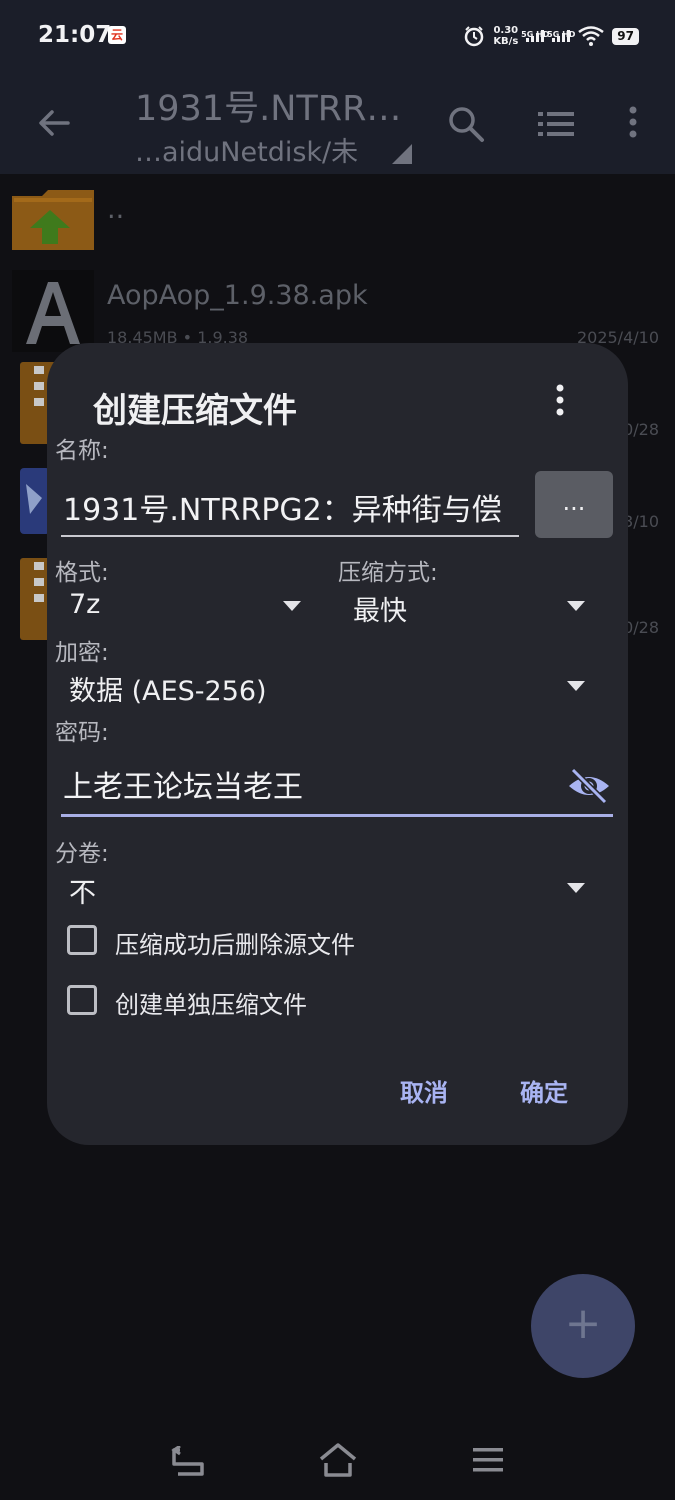  Describe the element at coordinates (625, 36) in the screenshot. I see `battery-icon: 97` at that location.